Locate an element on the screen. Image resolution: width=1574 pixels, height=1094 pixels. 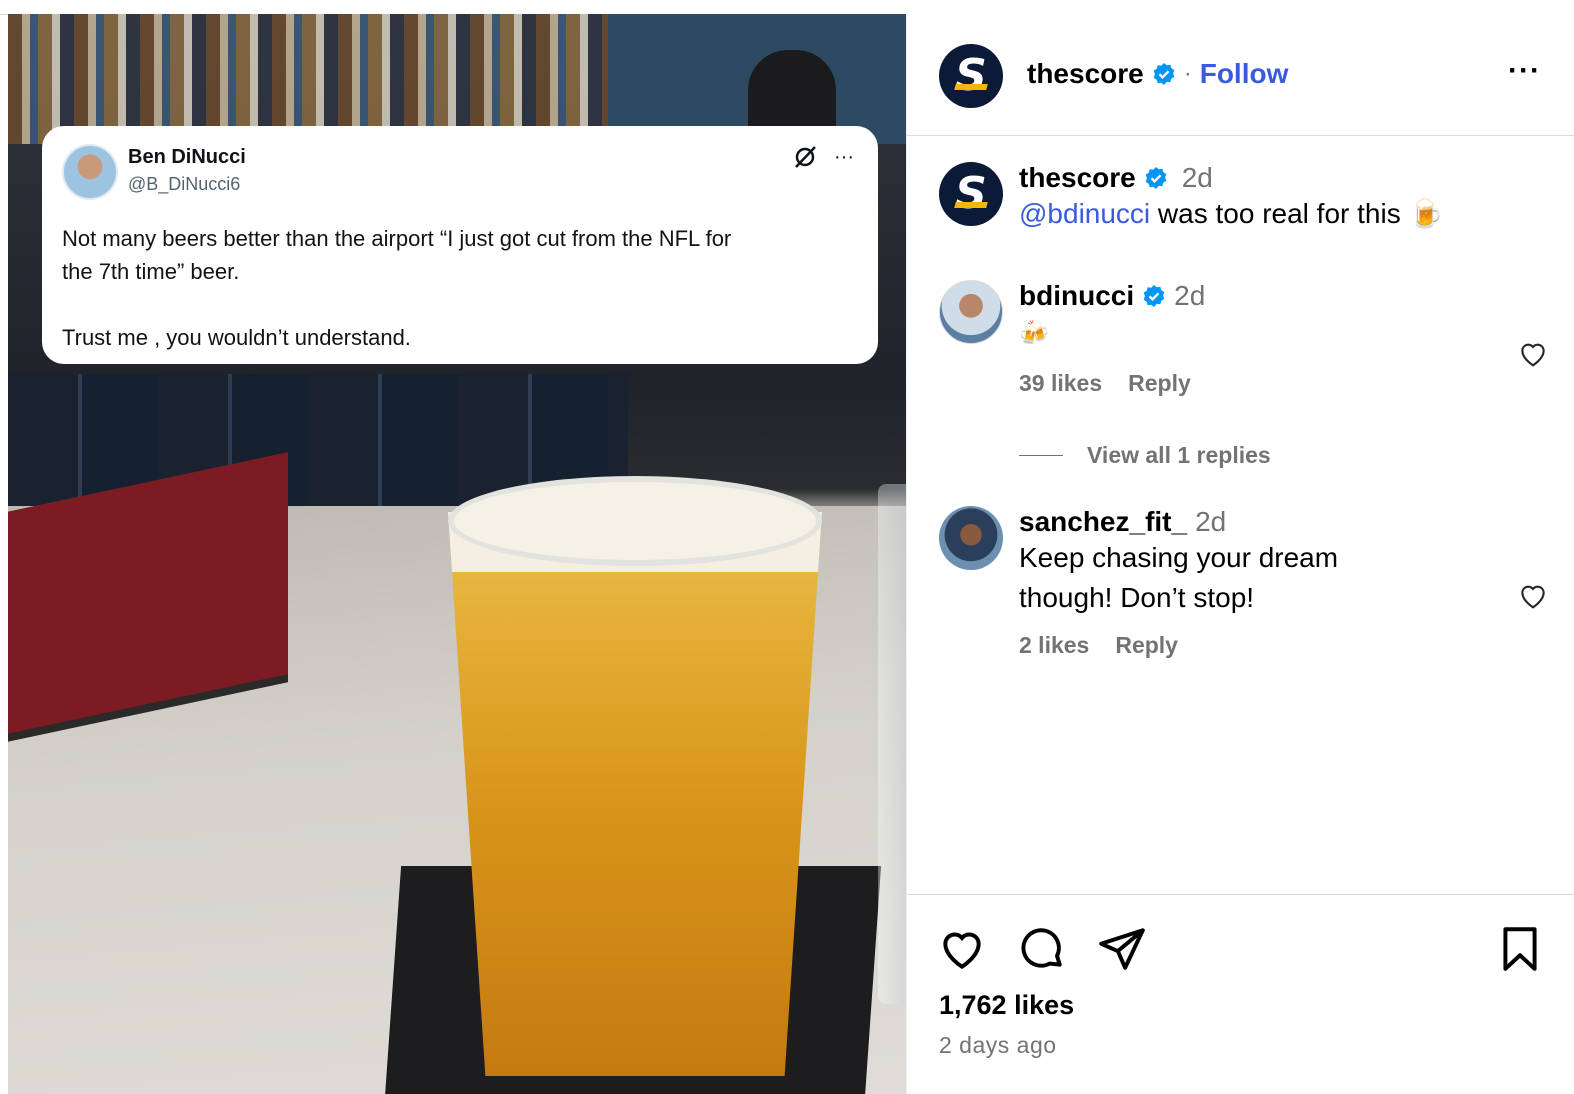
comment-likes: 39 likes is located at coordinates (1060, 383).